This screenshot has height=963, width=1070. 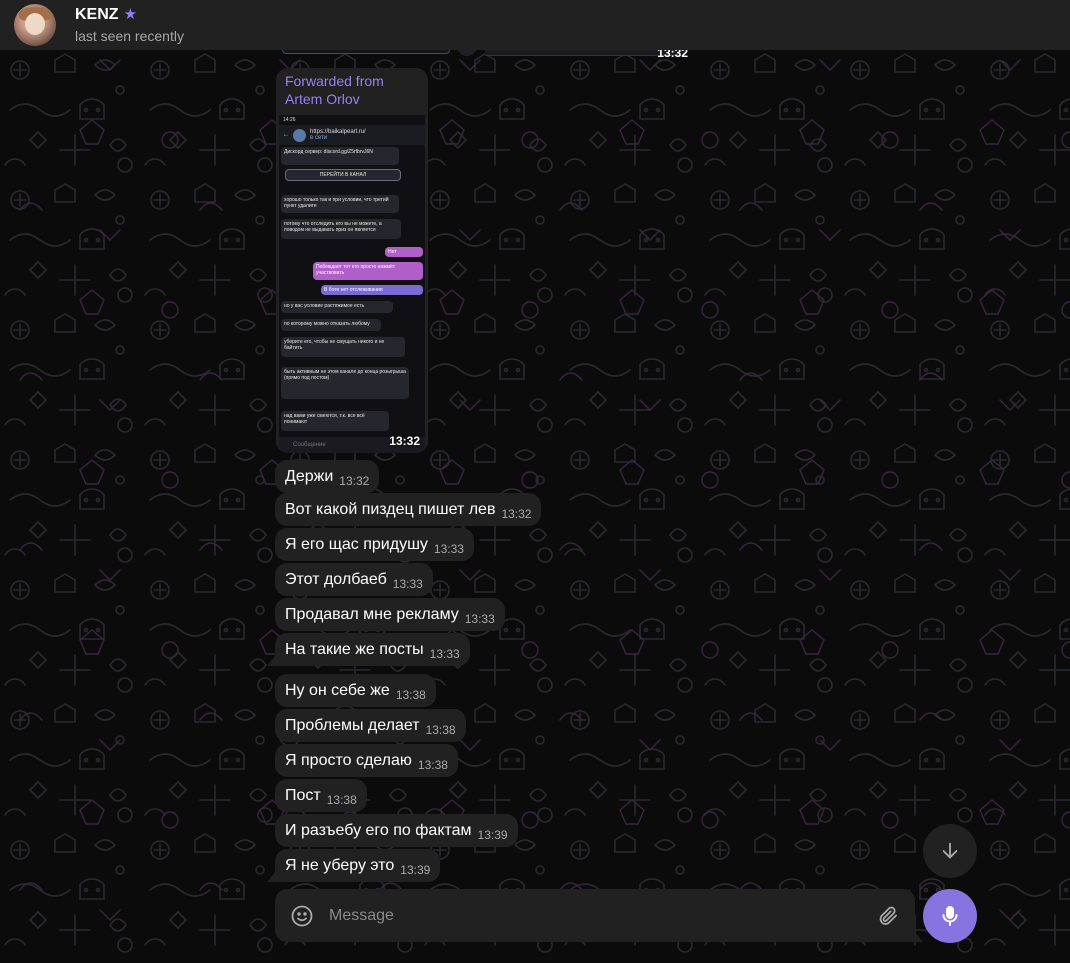 I want to click on chat-title-block: KENZ ★ last seen recently, so click(x=129, y=25).